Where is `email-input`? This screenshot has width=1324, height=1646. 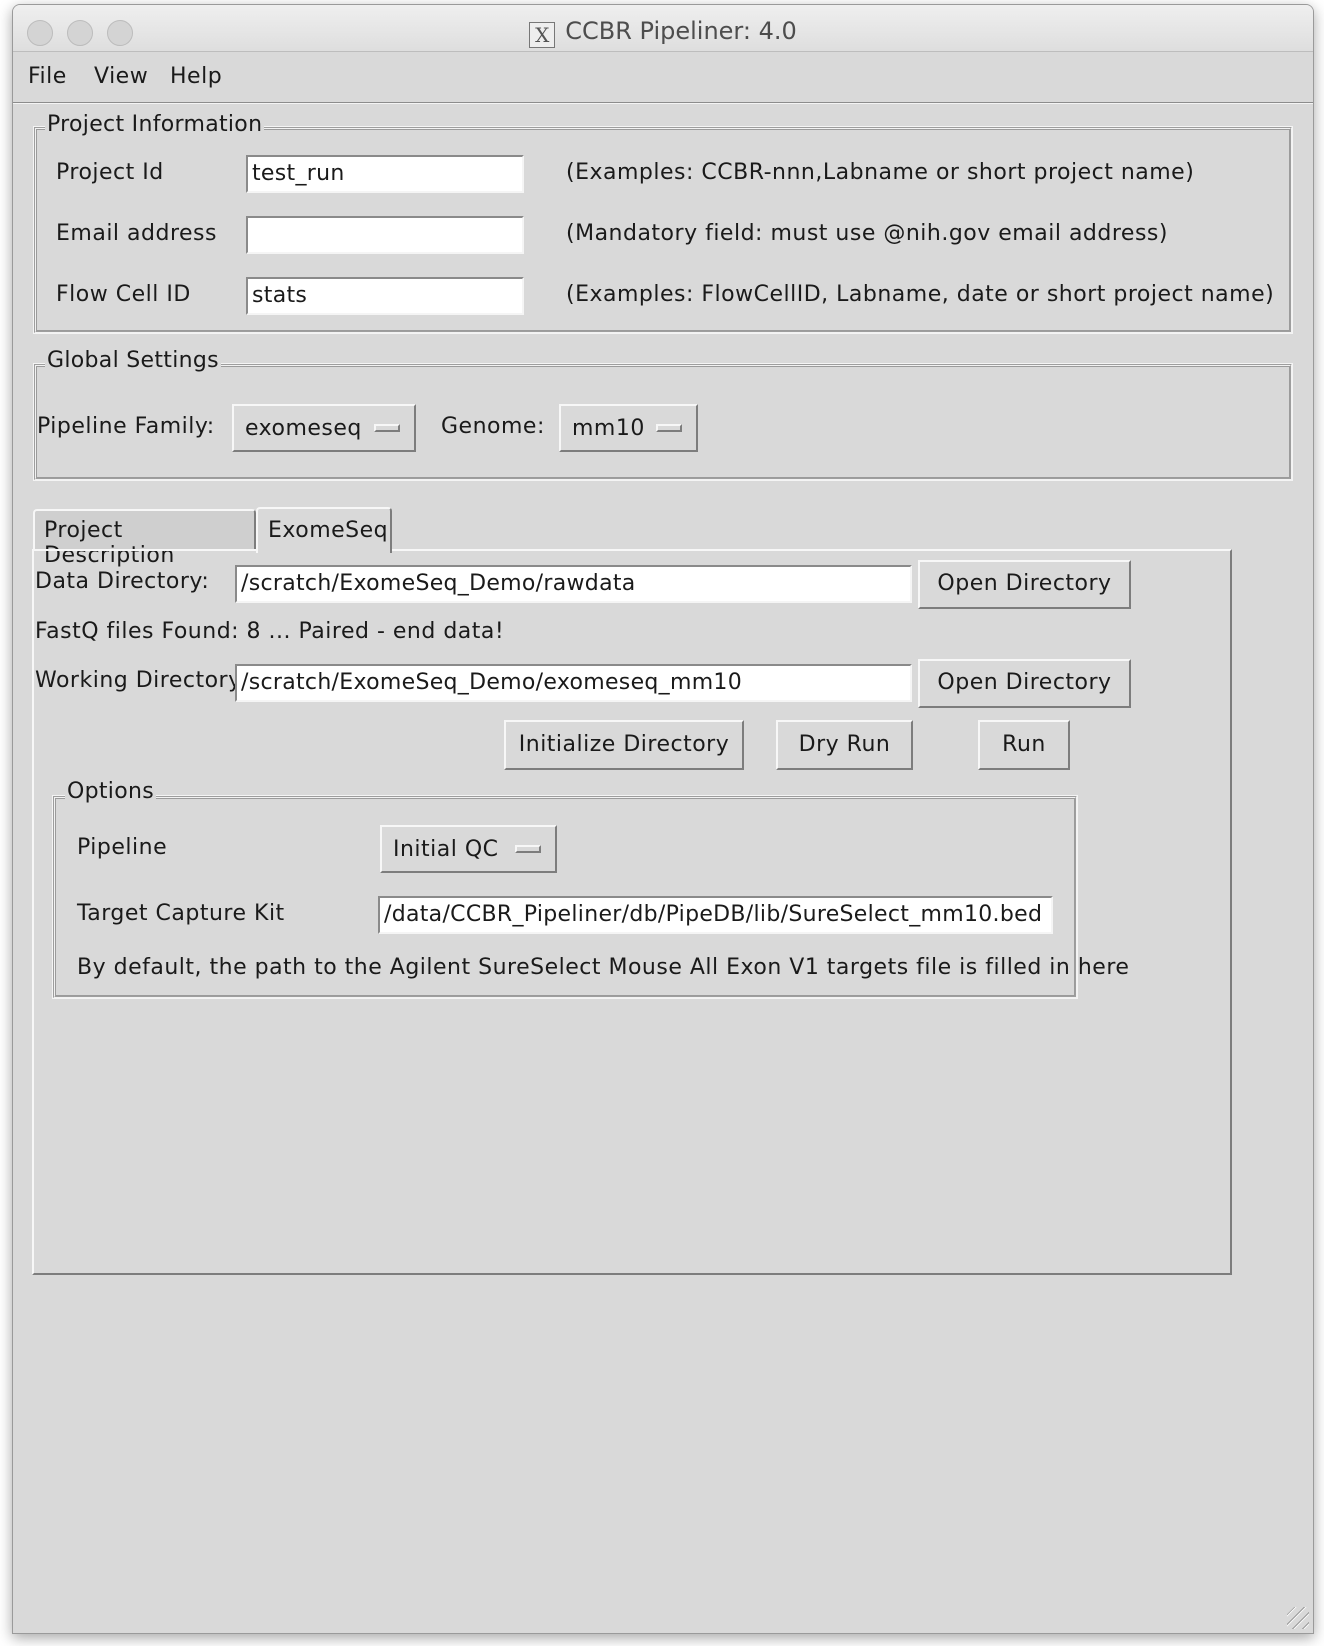 email-input is located at coordinates (385, 235).